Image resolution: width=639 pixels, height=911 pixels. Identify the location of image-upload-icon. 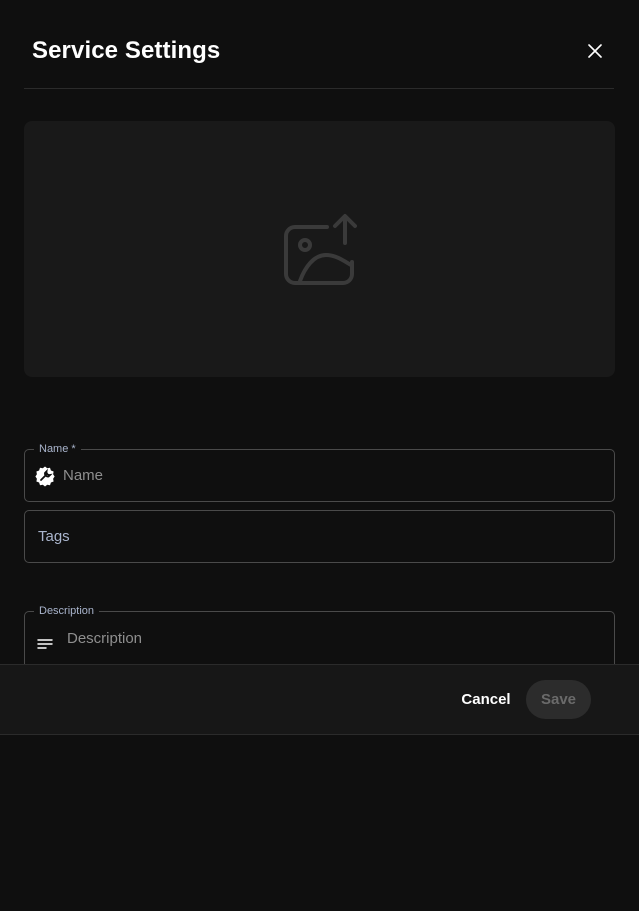
(320, 249).